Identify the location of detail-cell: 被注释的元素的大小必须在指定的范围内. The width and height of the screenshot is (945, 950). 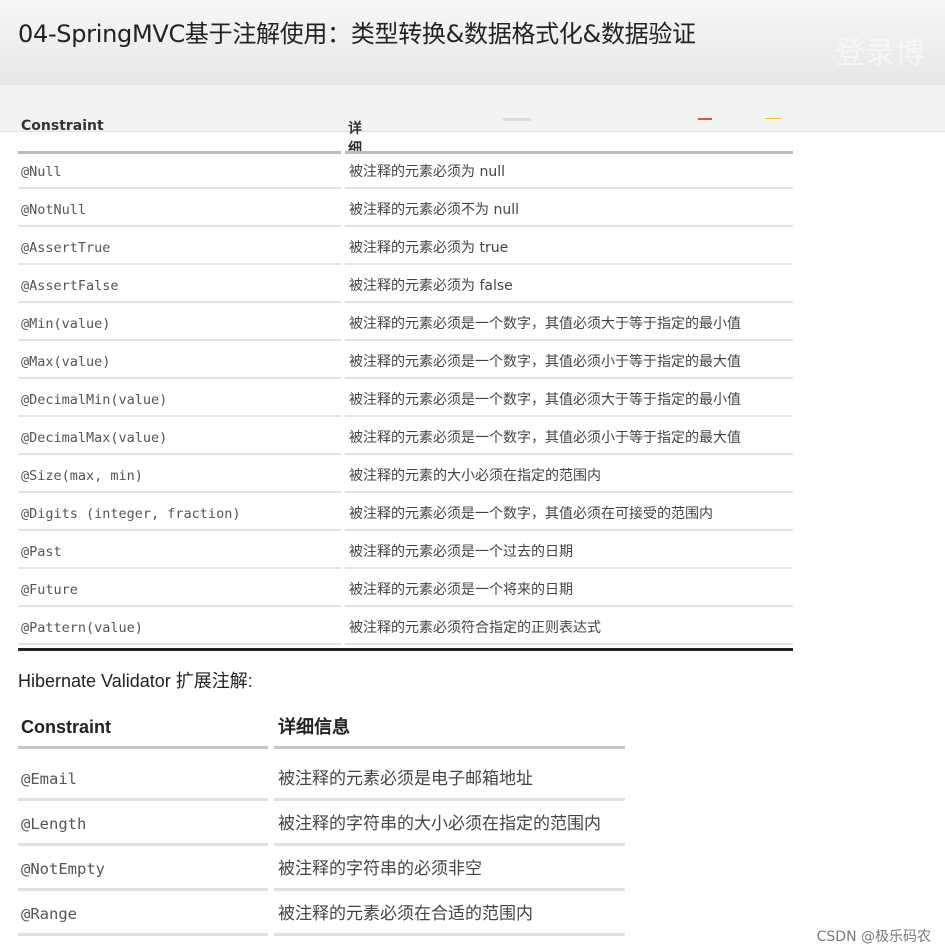
(569, 475).